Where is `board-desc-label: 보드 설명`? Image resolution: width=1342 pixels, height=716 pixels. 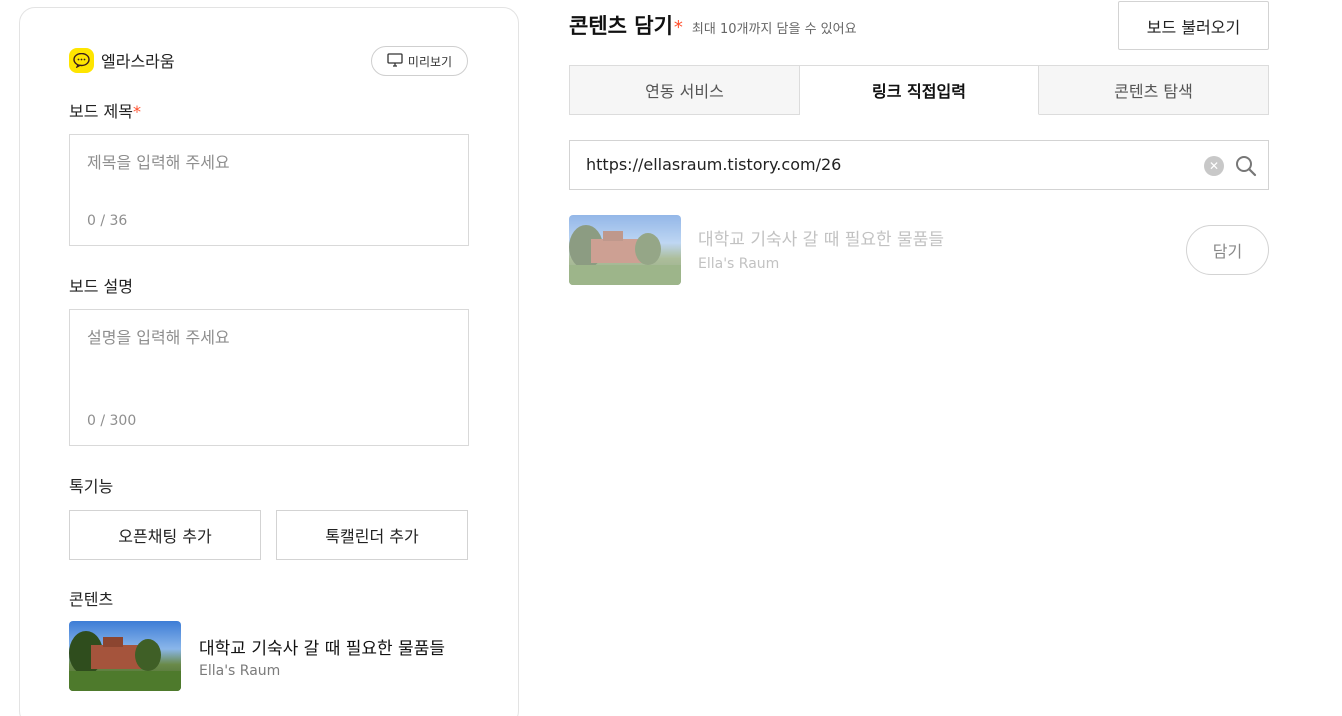
board-desc-label: 보드 설명 is located at coordinates (101, 286).